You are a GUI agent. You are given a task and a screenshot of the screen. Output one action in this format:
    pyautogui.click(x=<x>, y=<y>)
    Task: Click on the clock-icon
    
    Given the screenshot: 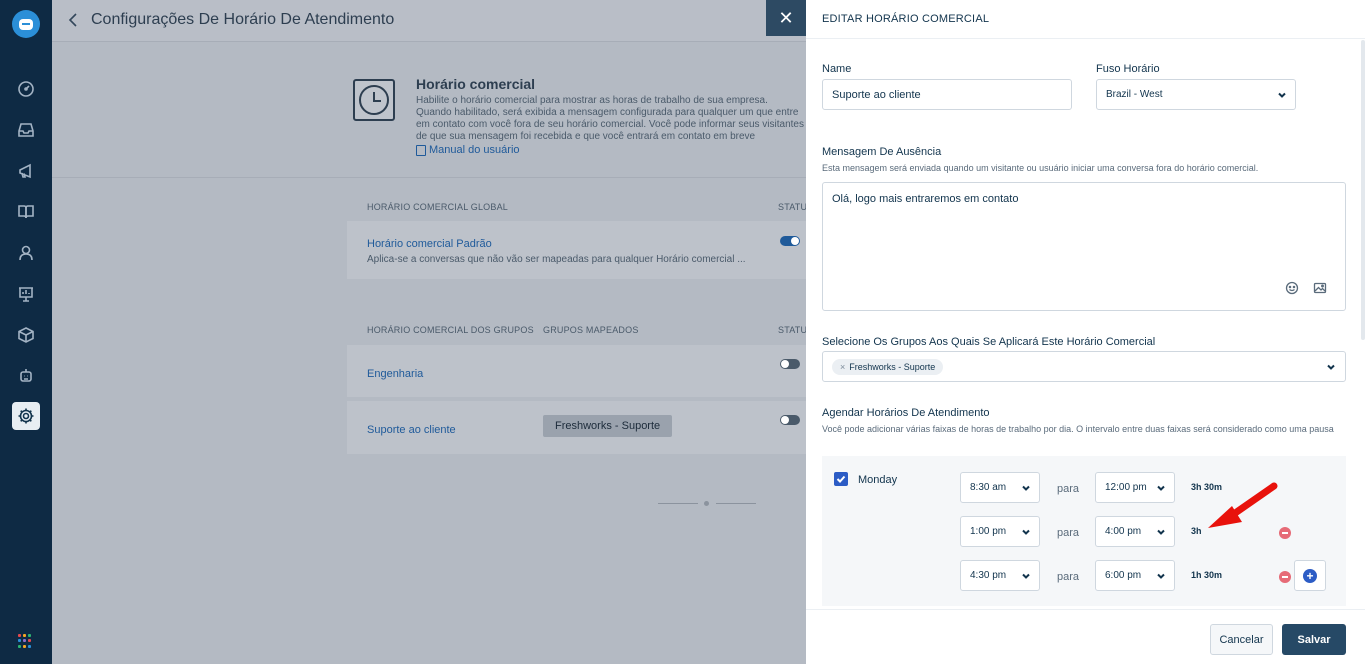 What is the action you would take?
    pyautogui.click(x=374, y=100)
    